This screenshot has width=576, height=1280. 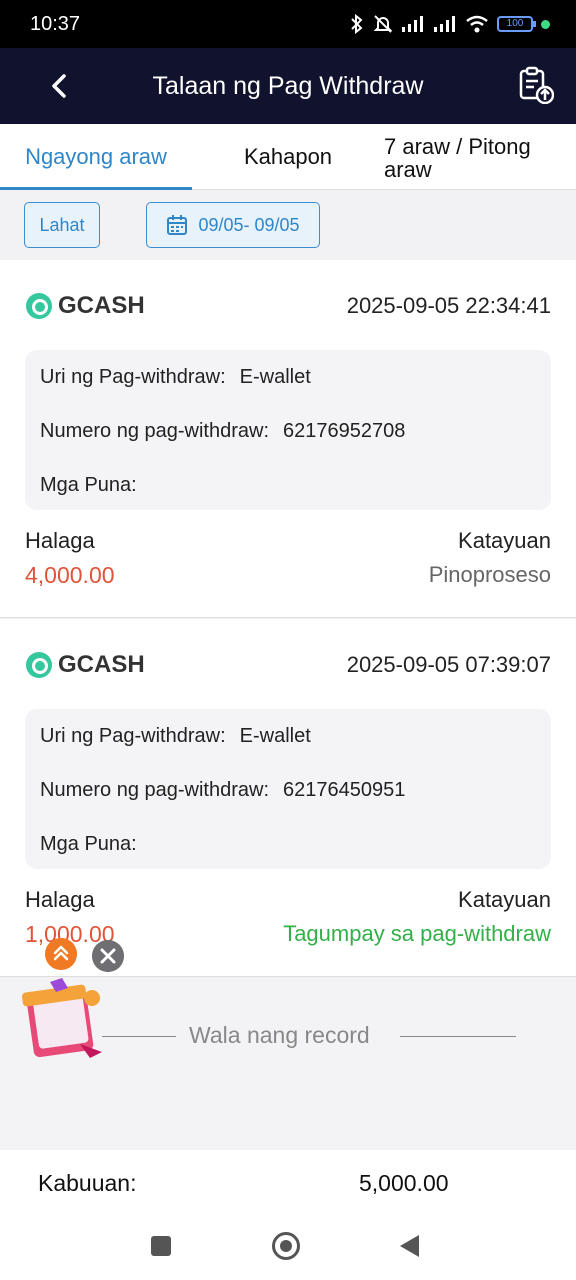 I want to click on recent-apps-button, so click(x=161, y=1246).